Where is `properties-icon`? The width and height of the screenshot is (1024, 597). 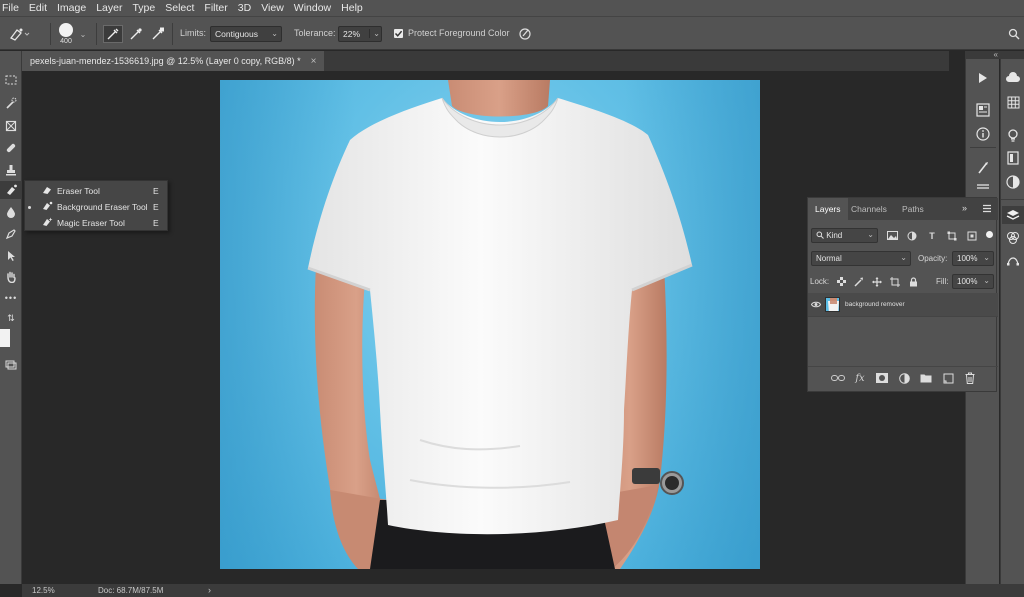 properties-icon is located at coordinates (983, 110).